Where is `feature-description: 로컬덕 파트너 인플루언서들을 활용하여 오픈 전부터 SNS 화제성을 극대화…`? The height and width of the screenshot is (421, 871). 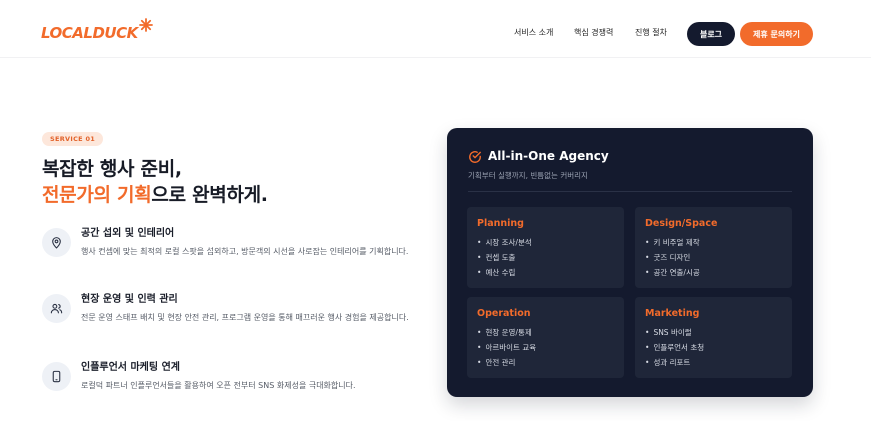 feature-description: 로컬덕 파트너 인플루언서들을 활용하여 오픈 전부터 SNS 화제성을 극대화… is located at coordinates (218, 385).